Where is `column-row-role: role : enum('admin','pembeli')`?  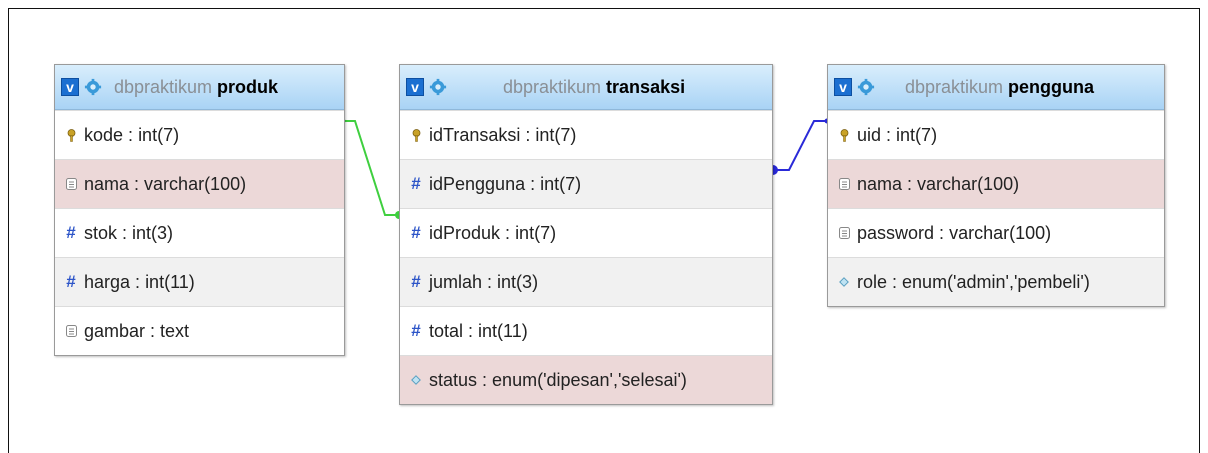 column-row-role: role : enum('admin','pembeli') is located at coordinates (996, 281).